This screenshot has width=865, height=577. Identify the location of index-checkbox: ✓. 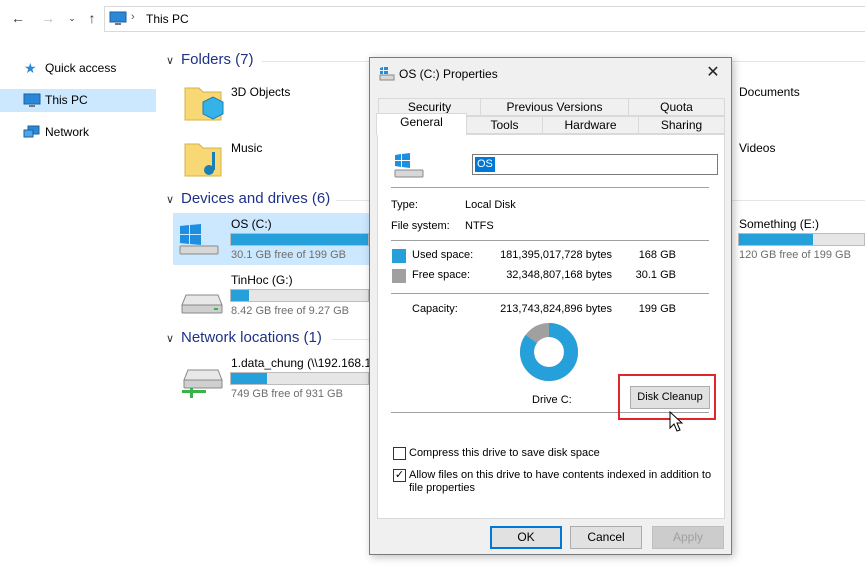
(399, 475).